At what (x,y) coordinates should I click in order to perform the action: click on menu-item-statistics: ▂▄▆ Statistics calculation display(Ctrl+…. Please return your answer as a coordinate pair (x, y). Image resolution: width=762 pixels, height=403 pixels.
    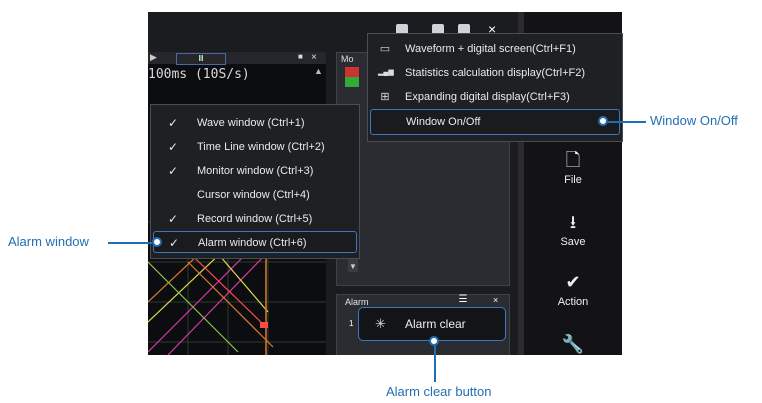
    Looking at the image, I should click on (495, 73).